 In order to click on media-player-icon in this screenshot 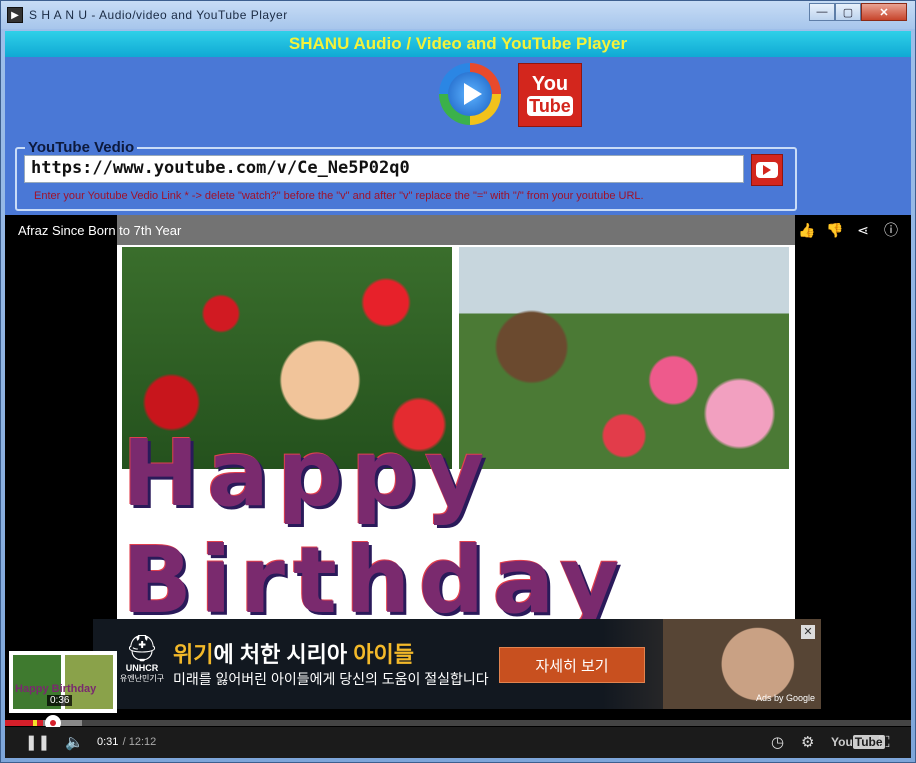, I will do `click(470, 94)`.